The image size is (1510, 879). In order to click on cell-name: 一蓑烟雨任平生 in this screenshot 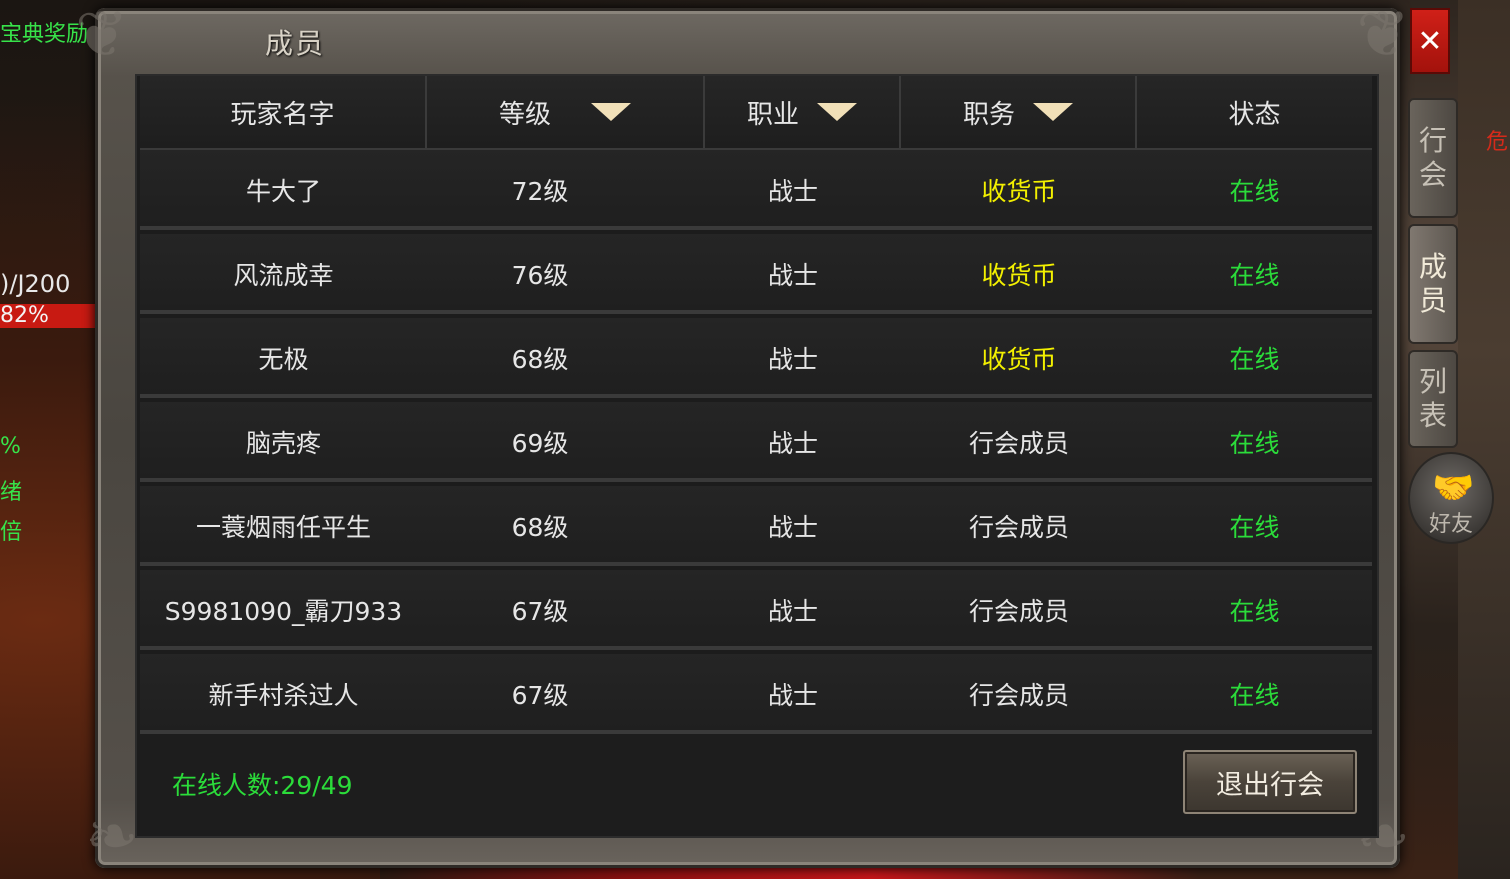, I will do `click(283, 527)`.